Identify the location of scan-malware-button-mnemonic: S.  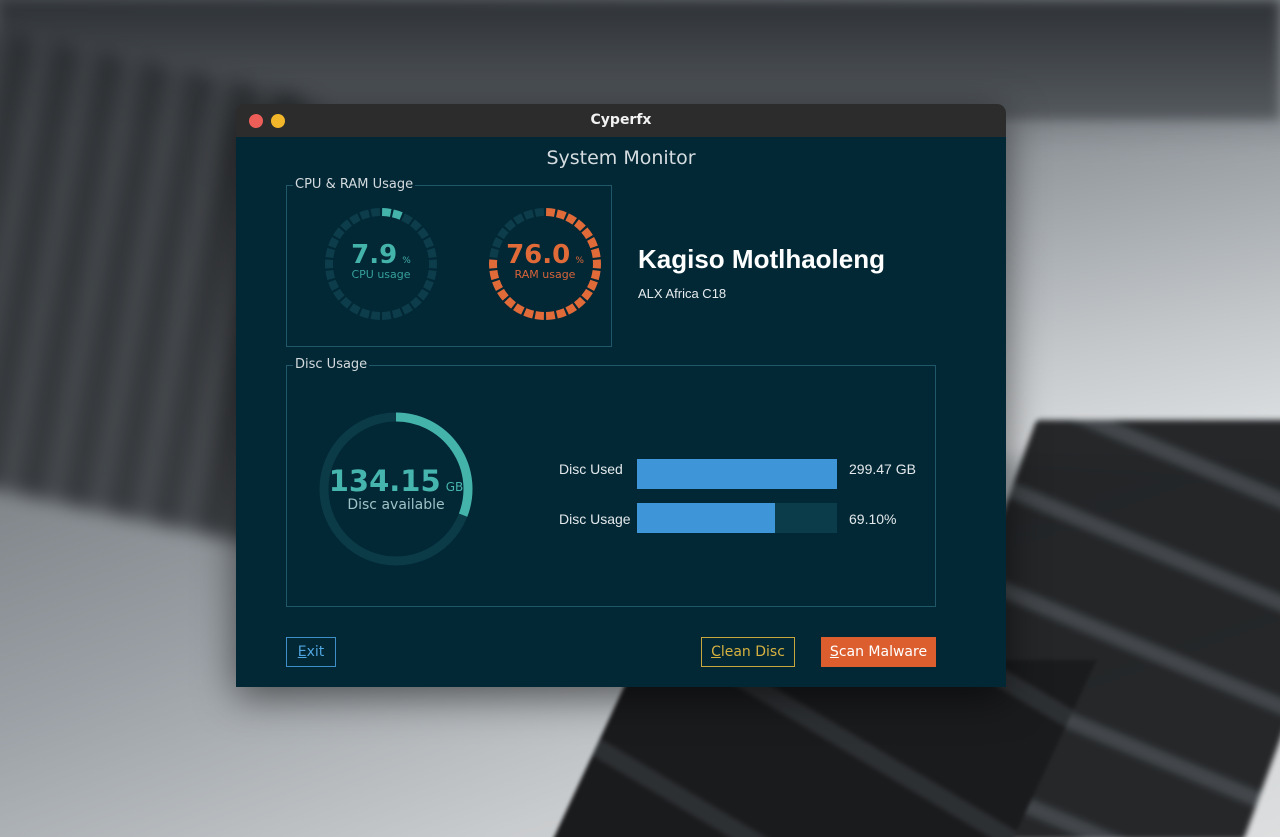
(834, 652).